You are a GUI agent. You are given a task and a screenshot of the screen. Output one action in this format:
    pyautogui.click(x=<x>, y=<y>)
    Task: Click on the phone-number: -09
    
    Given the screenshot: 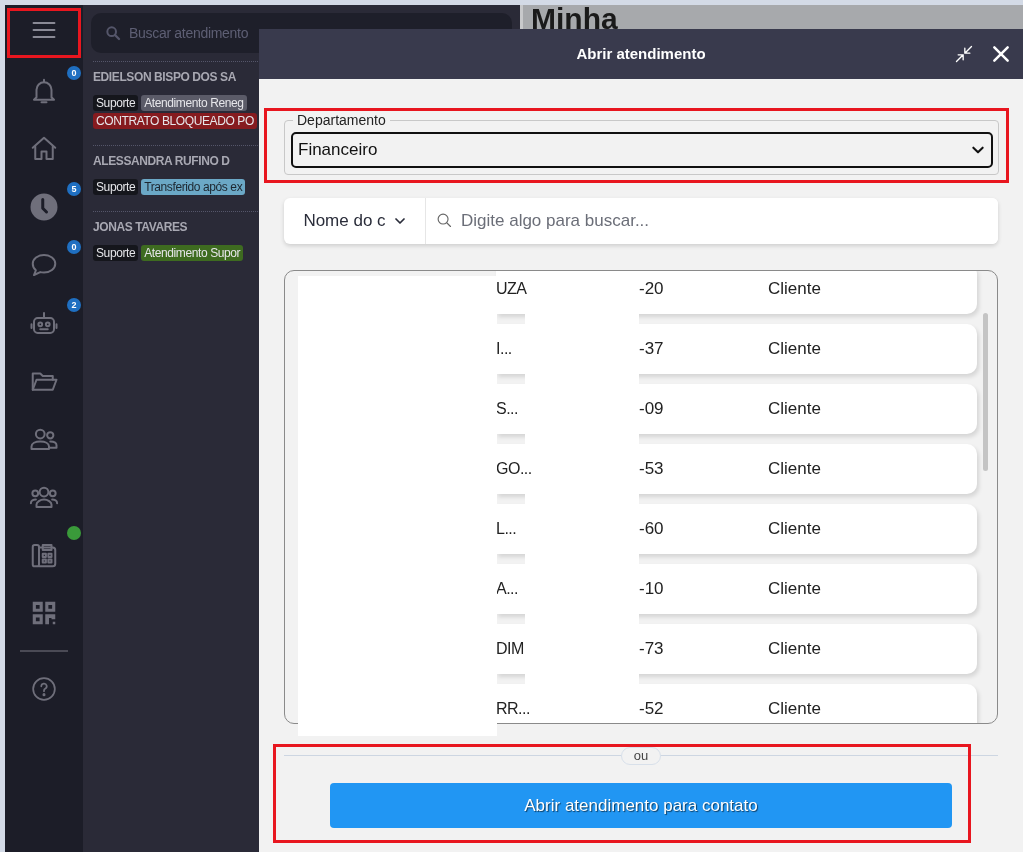 What is the action you would take?
    pyautogui.click(x=652, y=409)
    